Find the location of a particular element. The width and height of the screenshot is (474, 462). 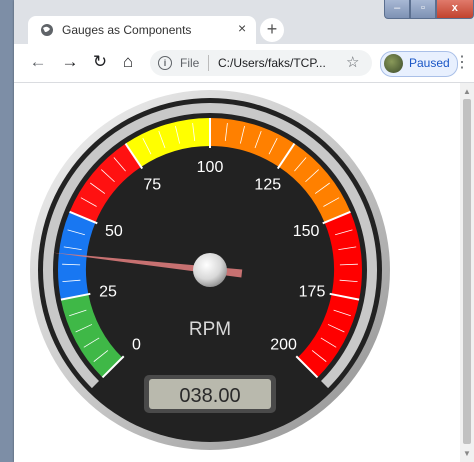

tab-title: Gauges as Components is located at coordinates (127, 30).